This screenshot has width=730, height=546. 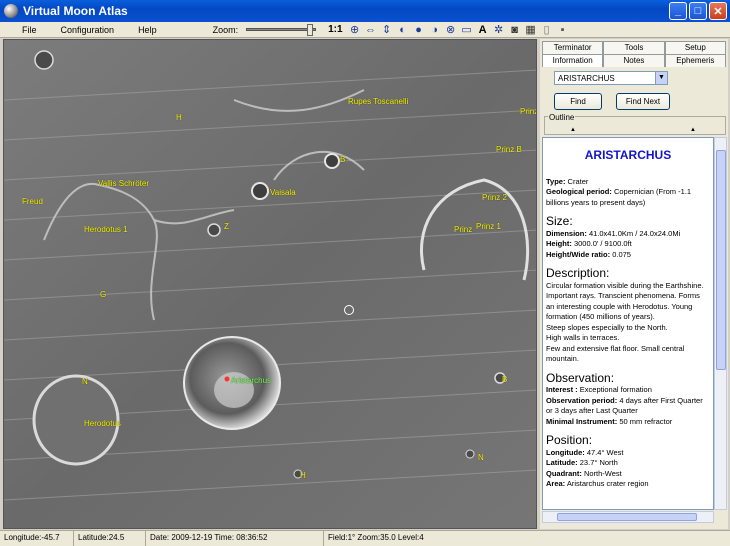 What do you see at coordinates (88, 30) in the screenshot?
I see `menu-configuration: Configuration` at bounding box center [88, 30].